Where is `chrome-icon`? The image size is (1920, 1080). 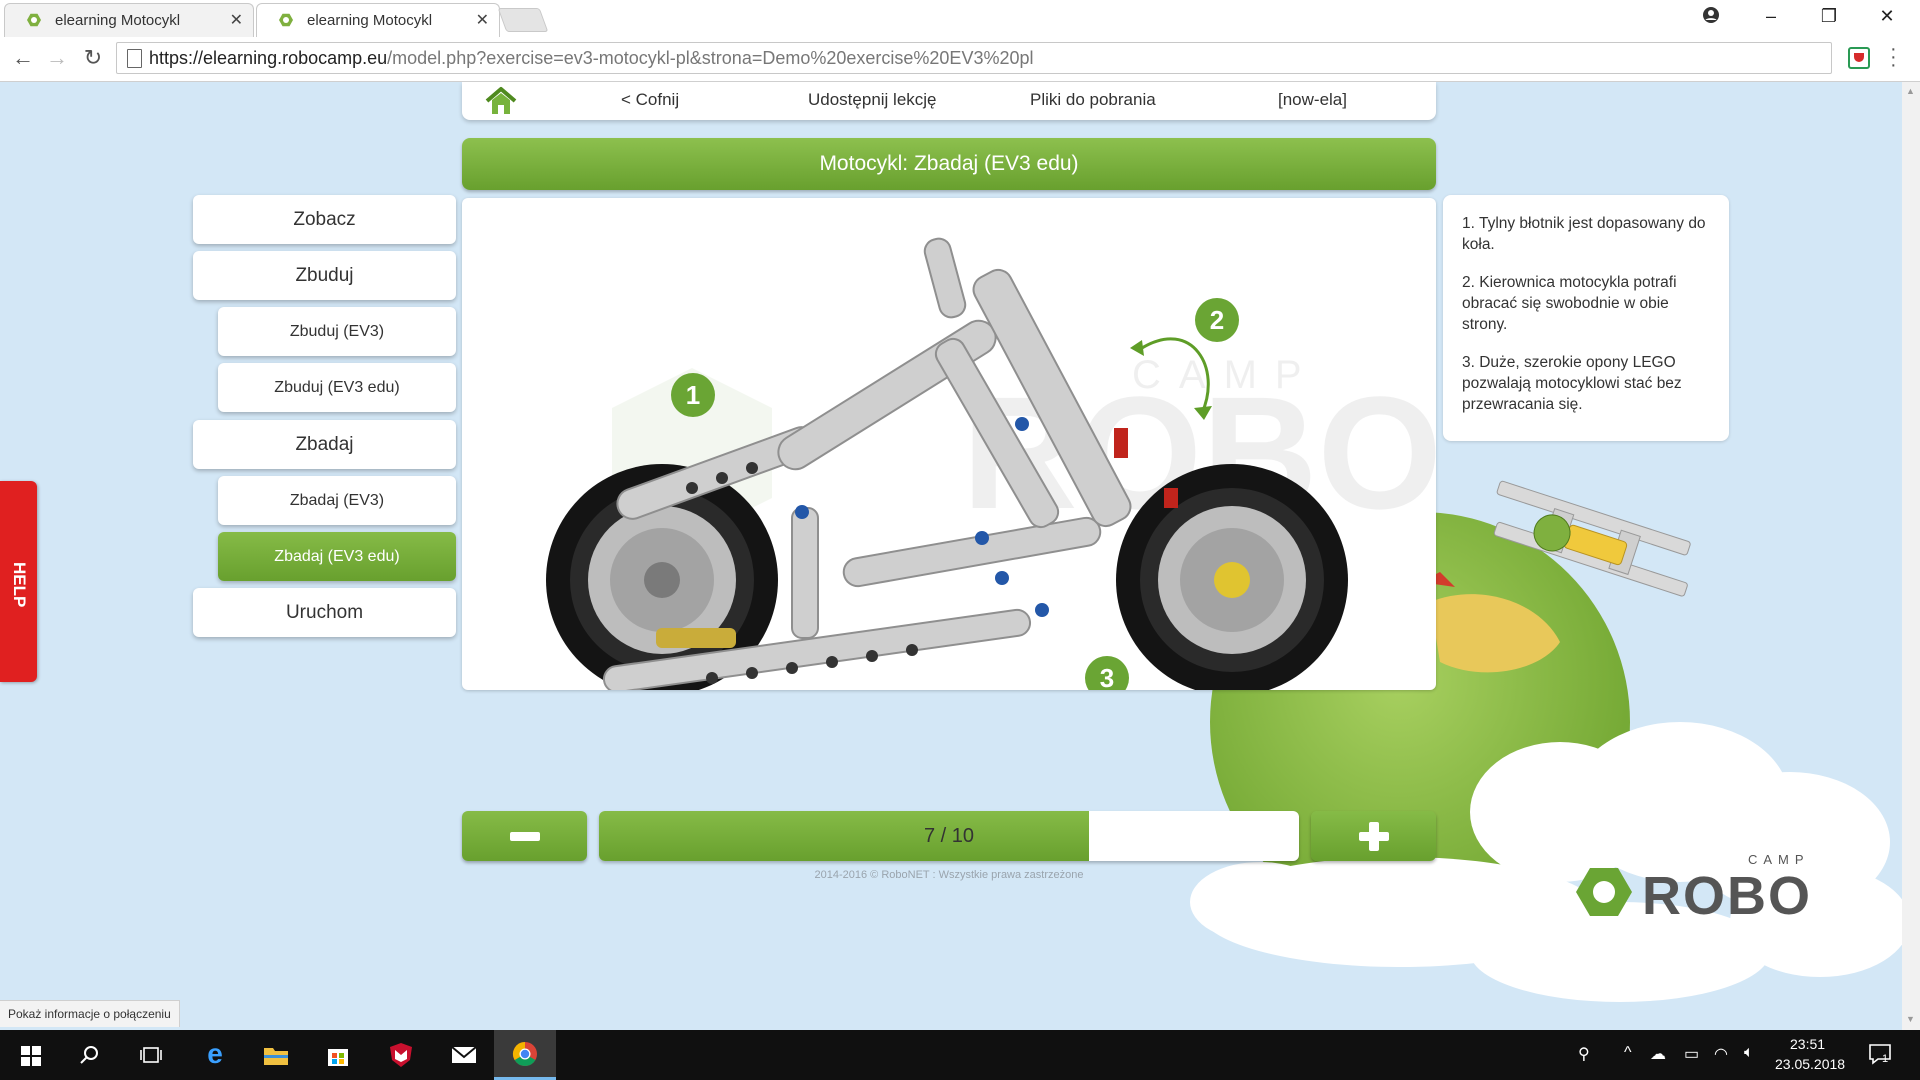 chrome-icon is located at coordinates (524, 1054).